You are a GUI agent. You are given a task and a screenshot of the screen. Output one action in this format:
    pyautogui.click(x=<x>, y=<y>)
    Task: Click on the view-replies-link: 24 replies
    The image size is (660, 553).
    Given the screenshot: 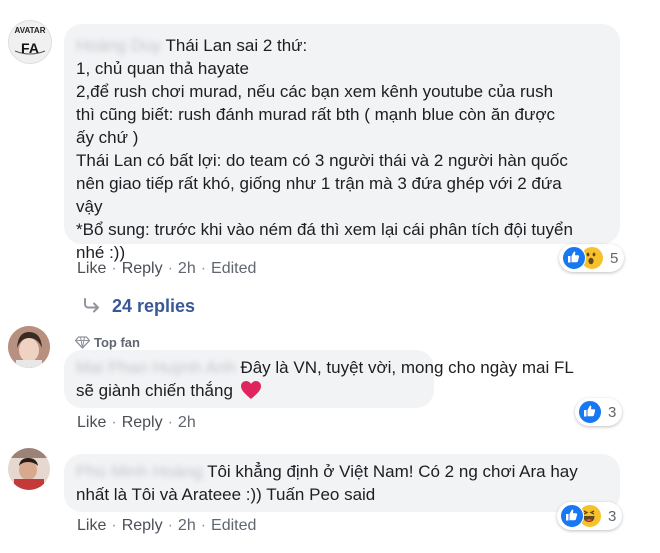 What is the action you would take?
    pyautogui.click(x=138, y=307)
    